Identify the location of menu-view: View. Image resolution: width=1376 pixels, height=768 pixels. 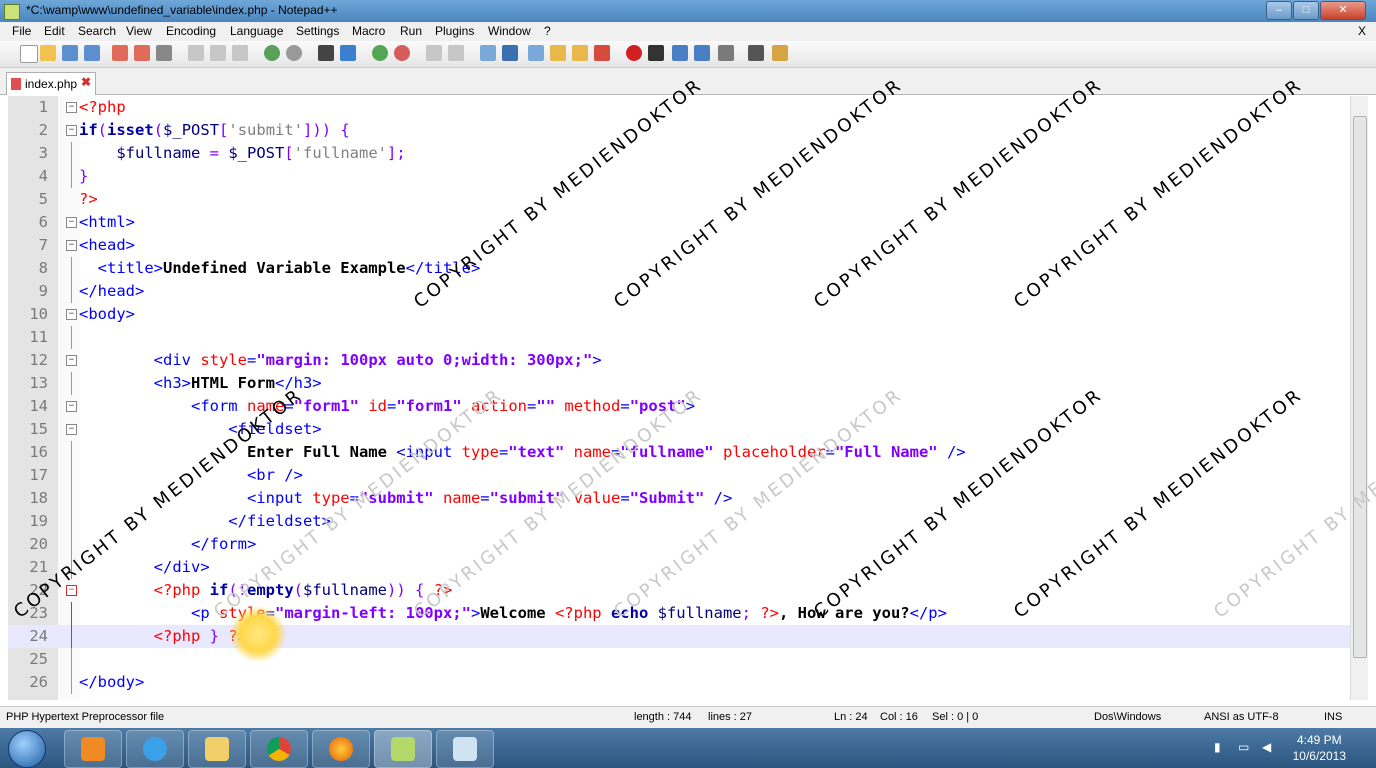
(139, 31).